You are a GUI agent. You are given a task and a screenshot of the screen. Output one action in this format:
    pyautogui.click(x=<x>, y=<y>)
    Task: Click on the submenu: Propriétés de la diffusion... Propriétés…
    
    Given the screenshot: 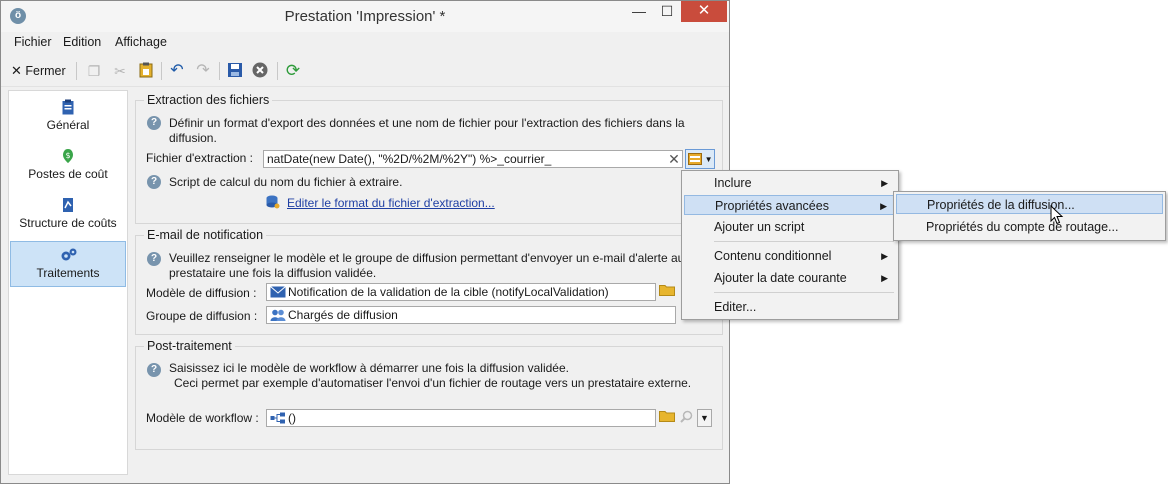 What is the action you would take?
    pyautogui.click(x=1029, y=216)
    